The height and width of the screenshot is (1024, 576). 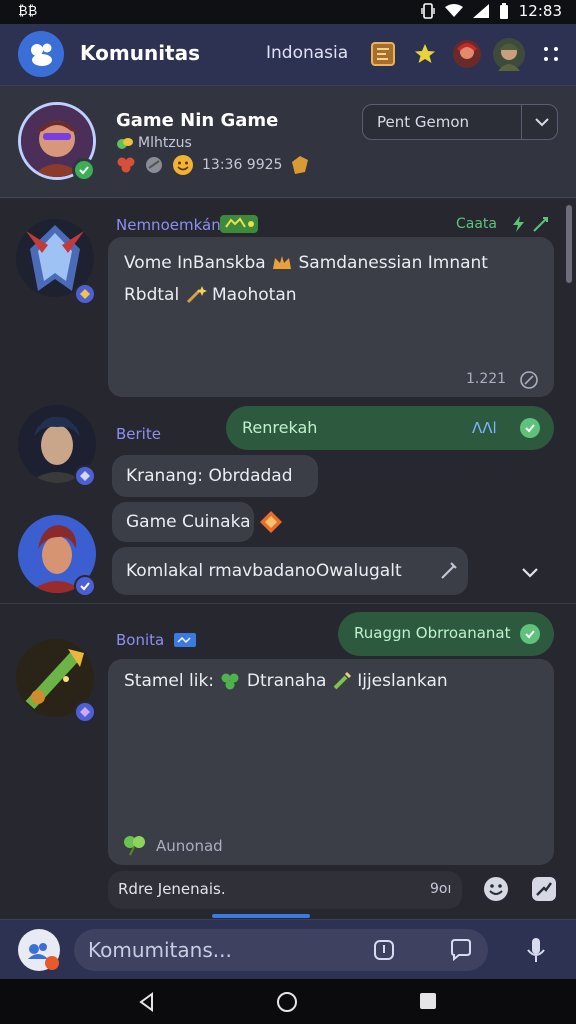 I want to click on vibrate-icon, so click(x=428, y=11).